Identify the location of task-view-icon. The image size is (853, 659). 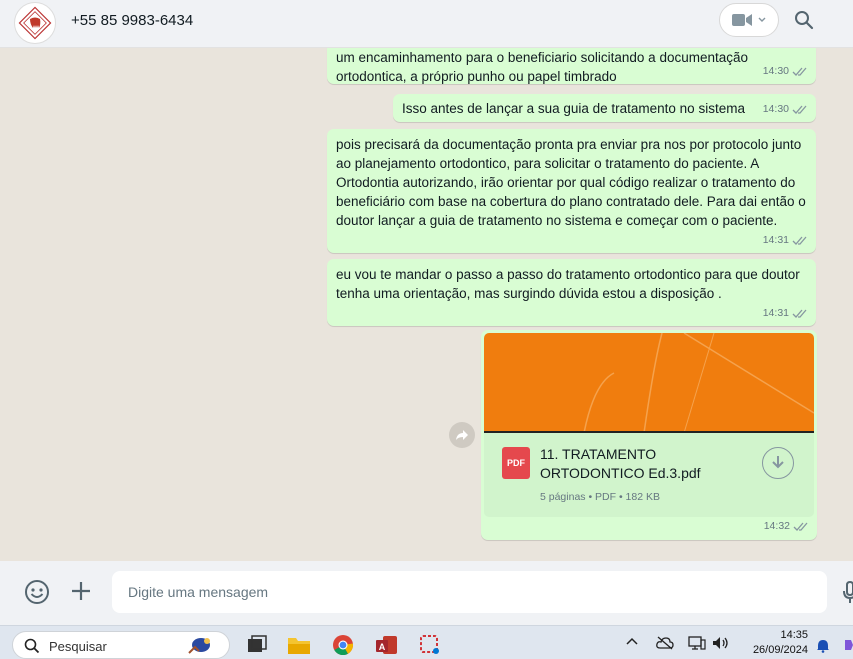
(257, 645).